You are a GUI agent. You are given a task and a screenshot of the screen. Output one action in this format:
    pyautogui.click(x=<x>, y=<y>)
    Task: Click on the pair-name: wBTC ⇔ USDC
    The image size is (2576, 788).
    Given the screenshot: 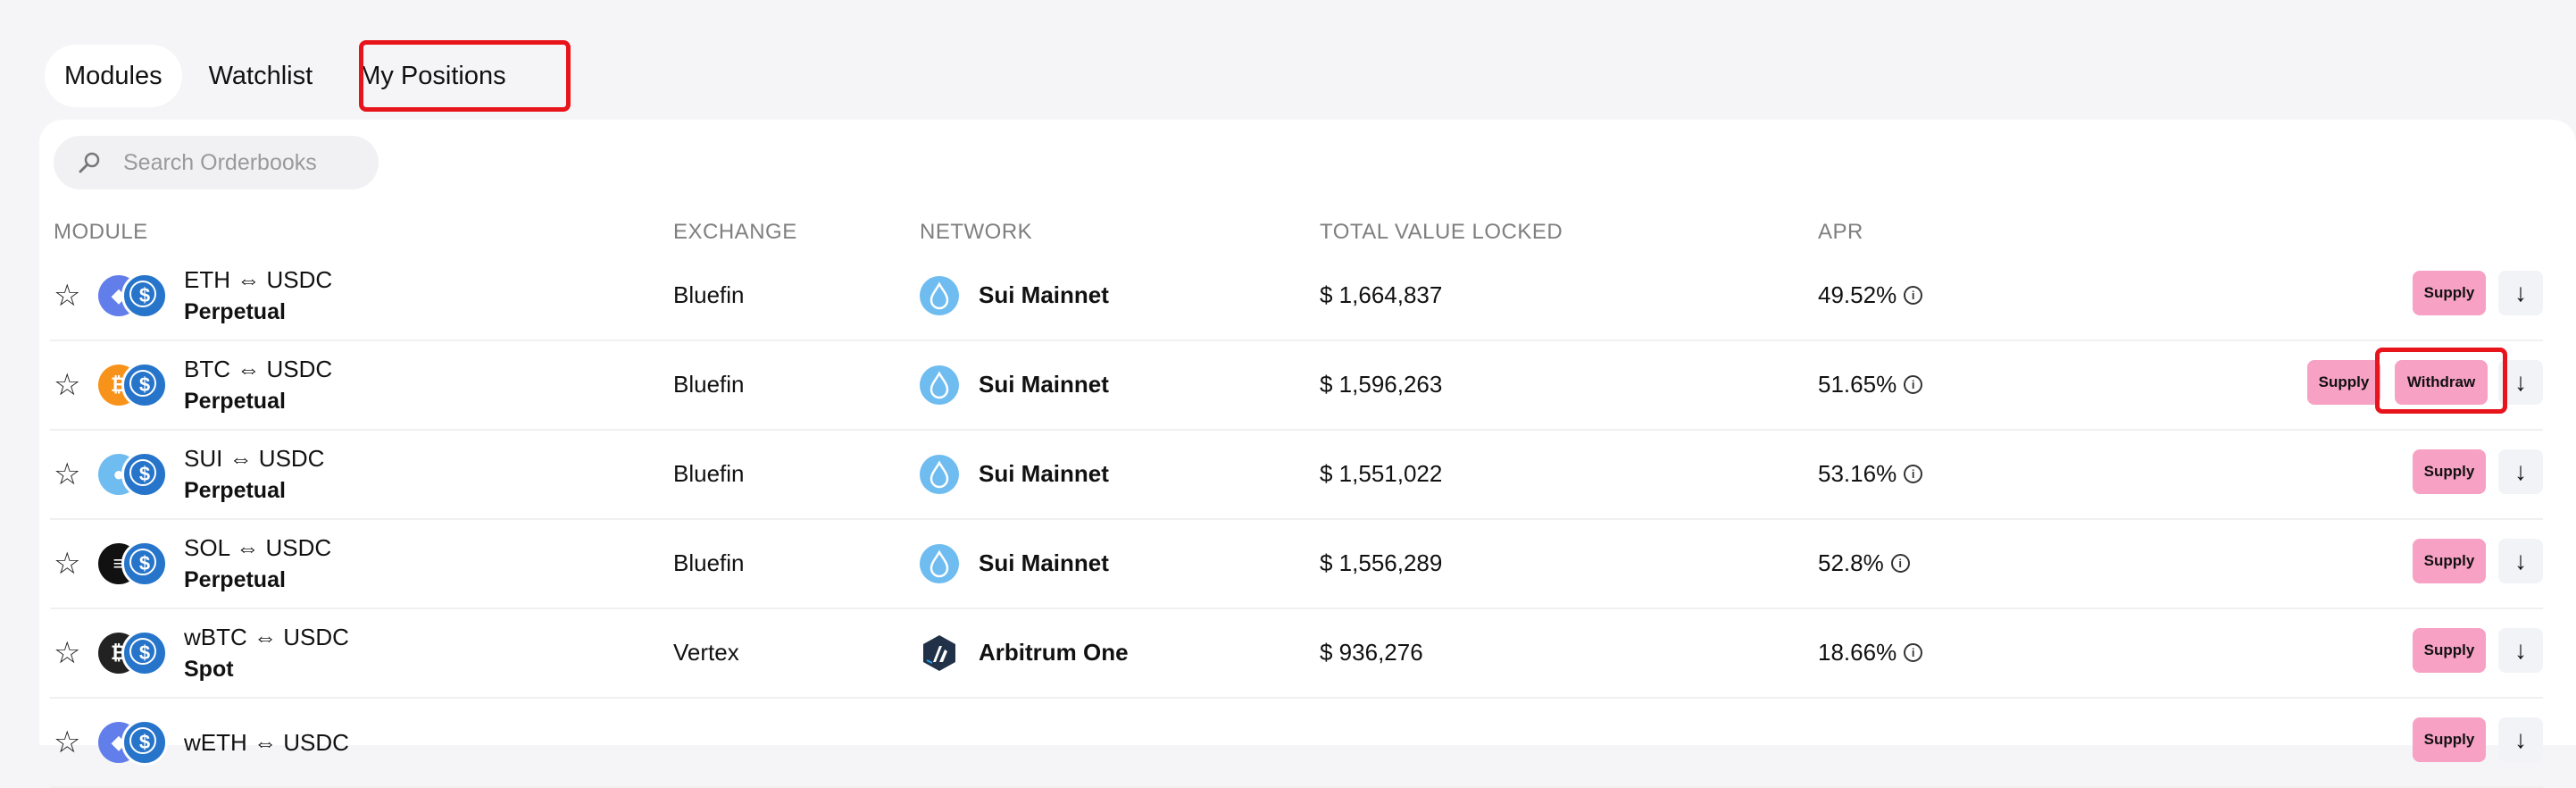 What is the action you would take?
    pyautogui.click(x=266, y=637)
    